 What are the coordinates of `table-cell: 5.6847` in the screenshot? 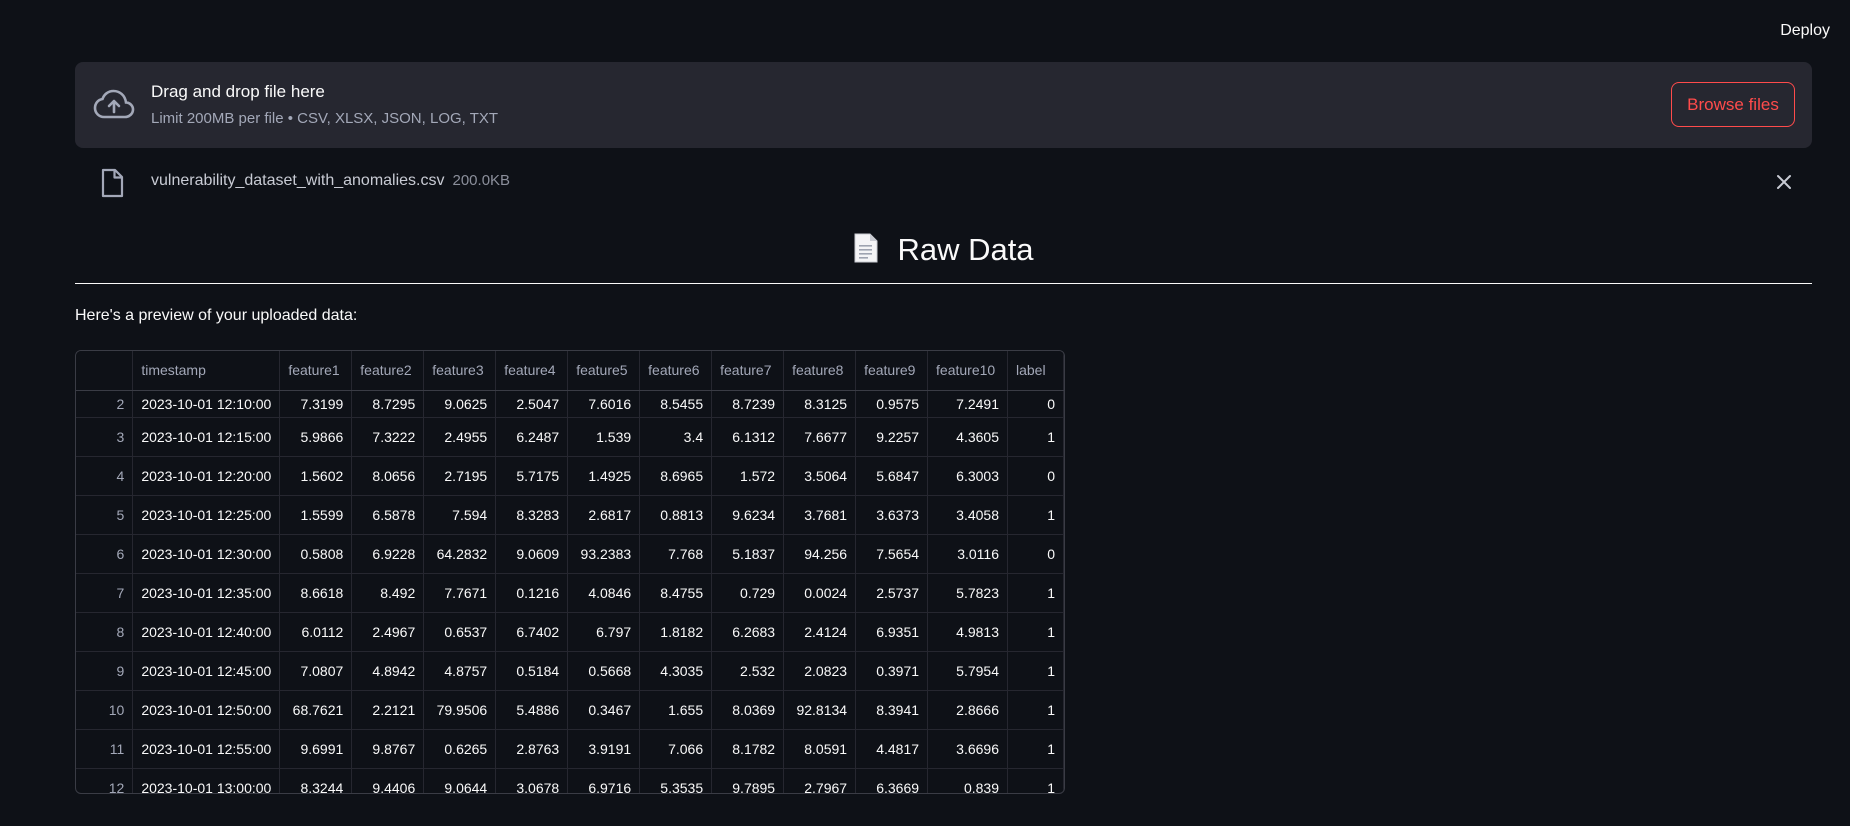 It's located at (892, 476).